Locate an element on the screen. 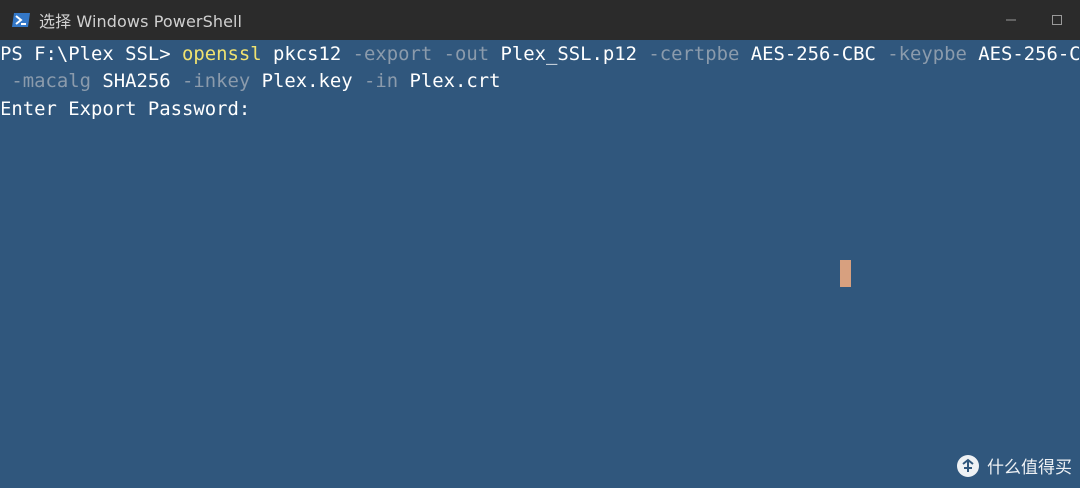  prompt: PS F:\Plex SSL> is located at coordinates (91, 54).